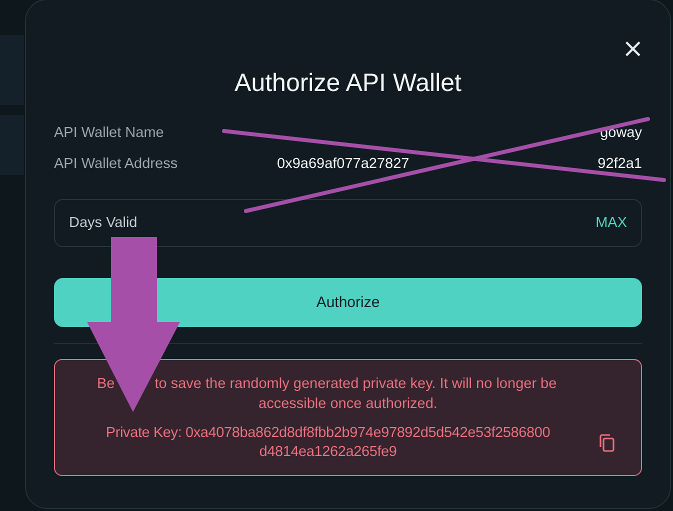 This screenshot has height=511, width=673. I want to click on max-button: MAX, so click(611, 223).